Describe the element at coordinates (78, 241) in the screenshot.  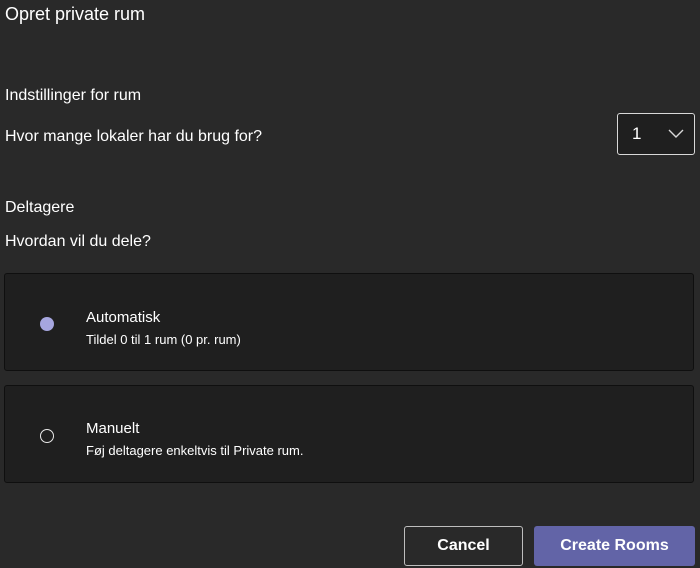
I see `share-question: Hvordan vil du dele?` at that location.